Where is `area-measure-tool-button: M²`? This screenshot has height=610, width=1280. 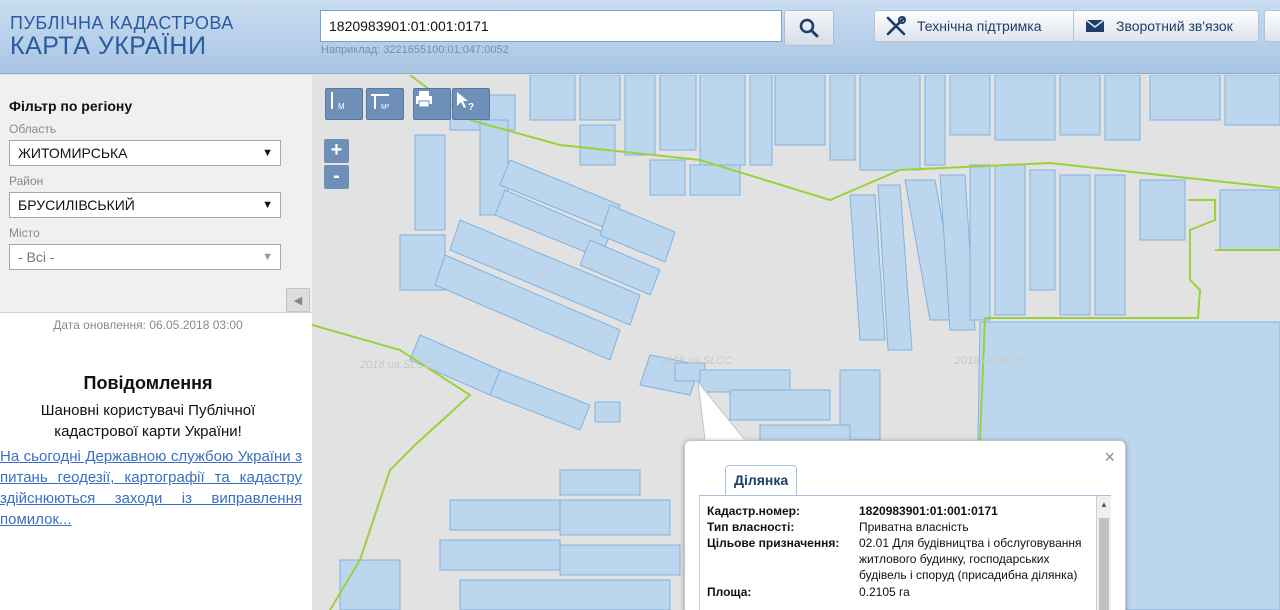 area-measure-tool-button: M² is located at coordinates (385, 104).